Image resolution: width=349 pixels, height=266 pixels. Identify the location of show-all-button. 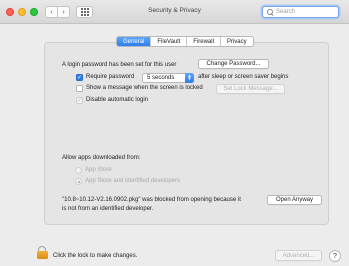
(84, 12).